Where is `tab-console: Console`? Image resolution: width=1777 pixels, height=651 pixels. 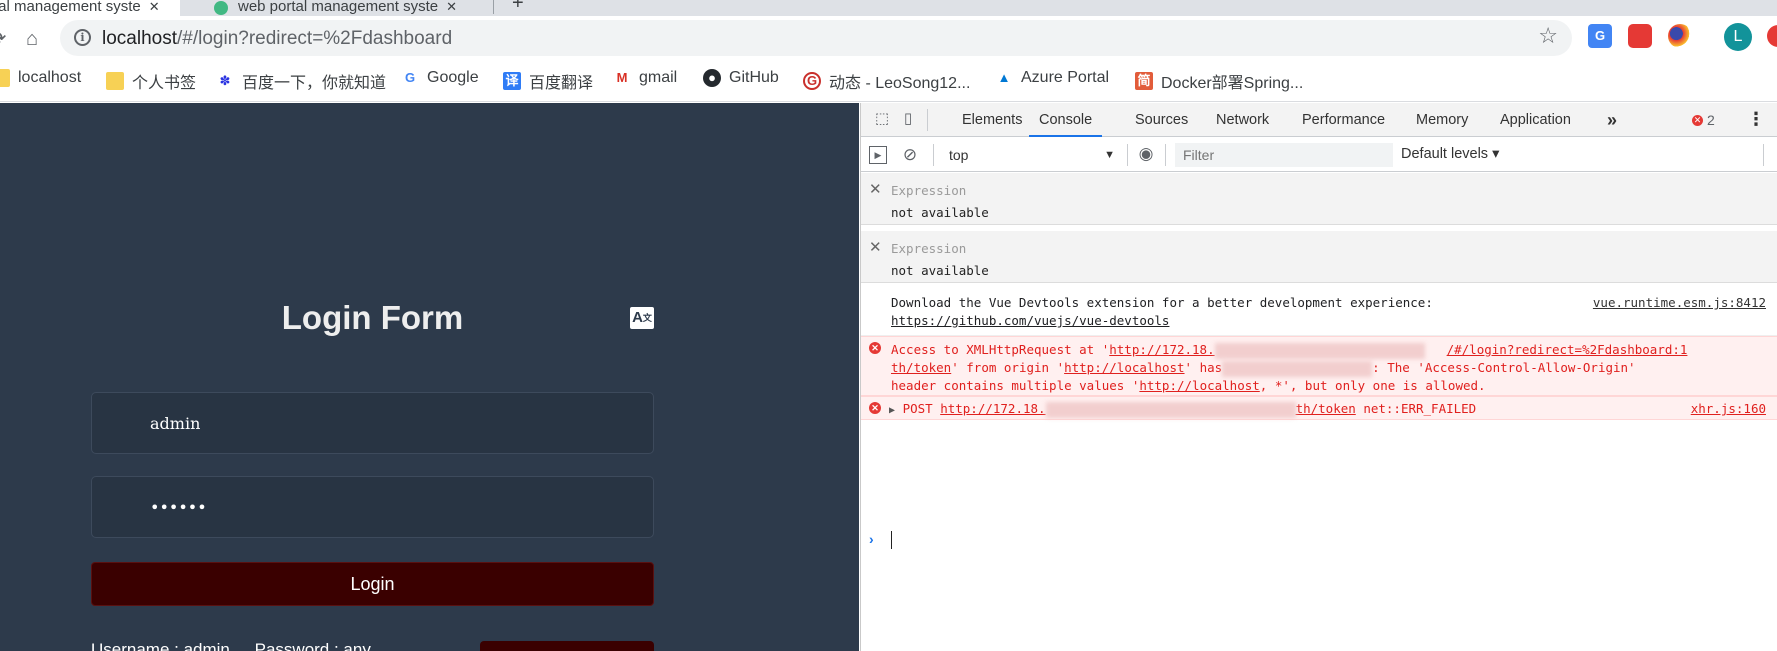 tab-console: Console is located at coordinates (1066, 120).